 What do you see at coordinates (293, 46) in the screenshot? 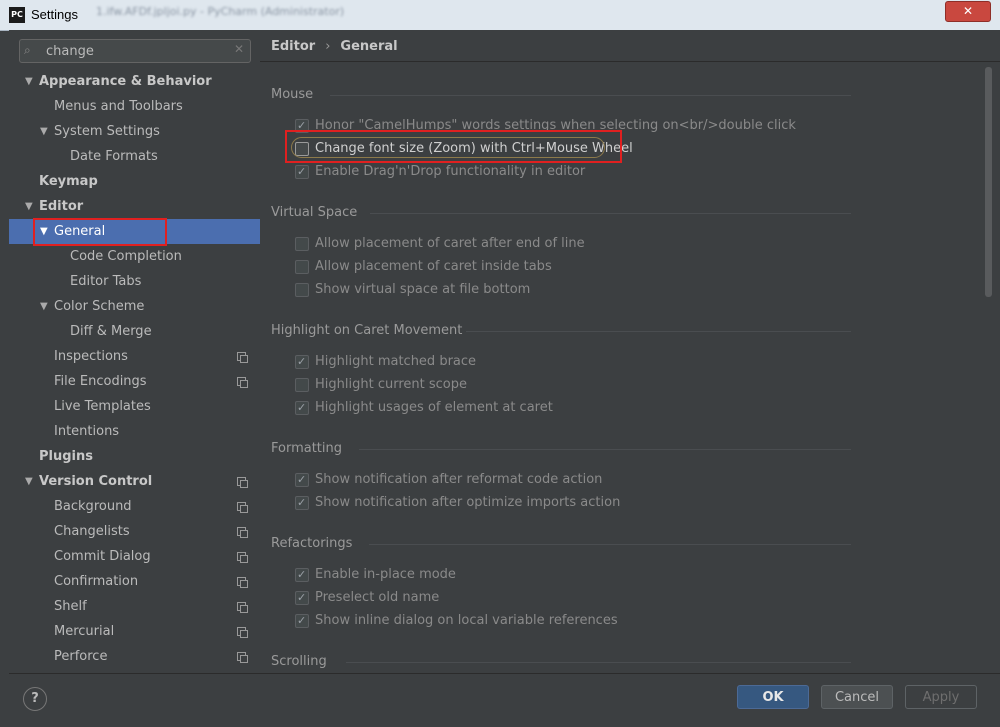
I see `breadcrumb-editor: Editor` at bounding box center [293, 46].